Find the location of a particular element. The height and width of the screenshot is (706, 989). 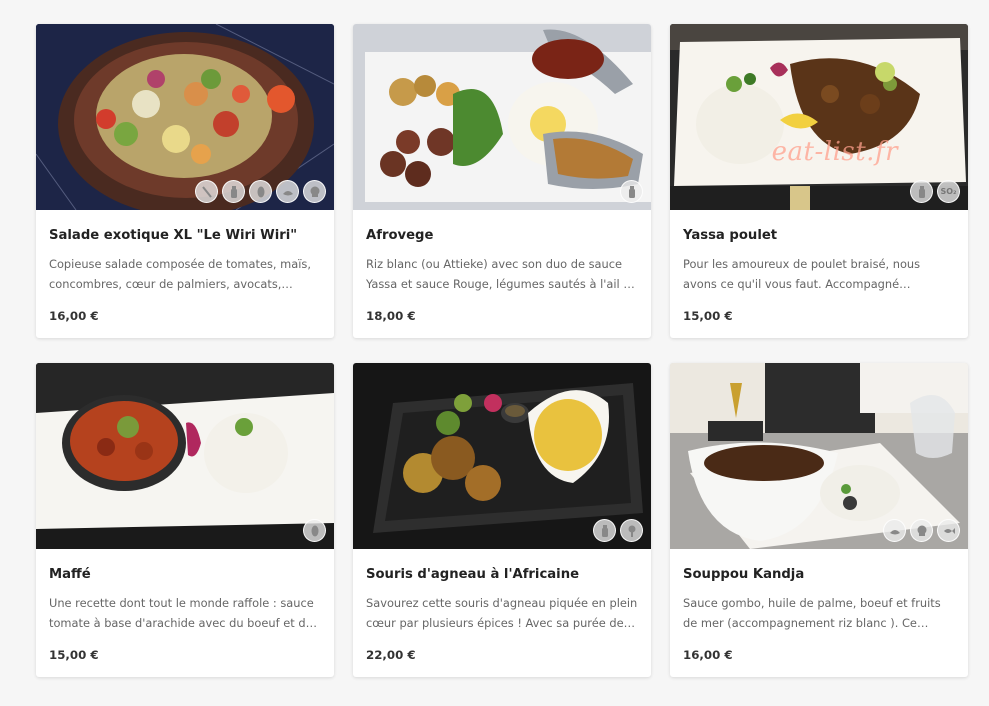

so2-label: SO₂ is located at coordinates (948, 191).